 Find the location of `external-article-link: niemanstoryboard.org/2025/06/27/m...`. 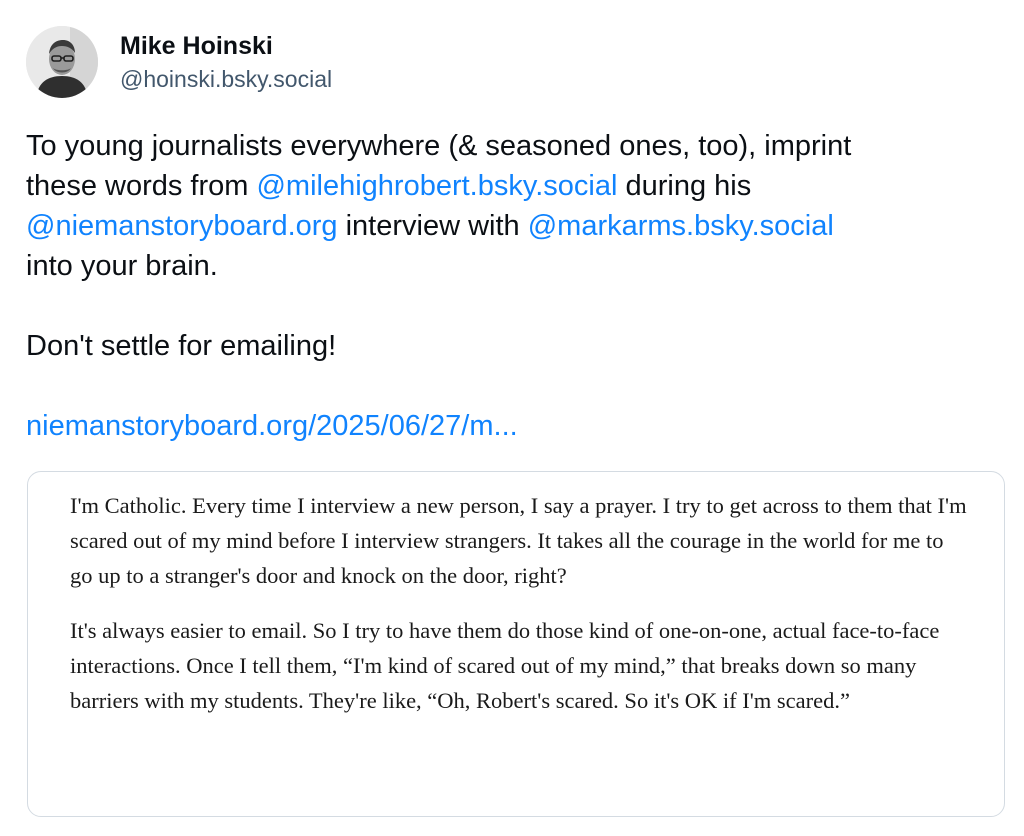

external-article-link: niemanstoryboard.org/2025/06/27/m... is located at coordinates (272, 426).